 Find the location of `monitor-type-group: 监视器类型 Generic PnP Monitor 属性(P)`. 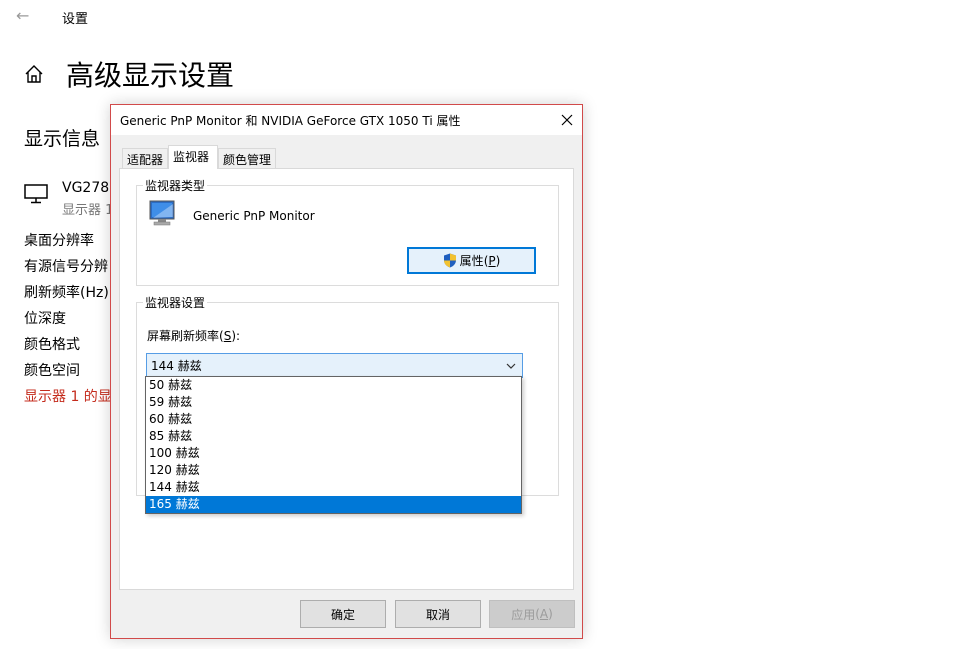

monitor-type-group: 监视器类型 Generic PnP Monitor 属性(P) is located at coordinates (347, 231).